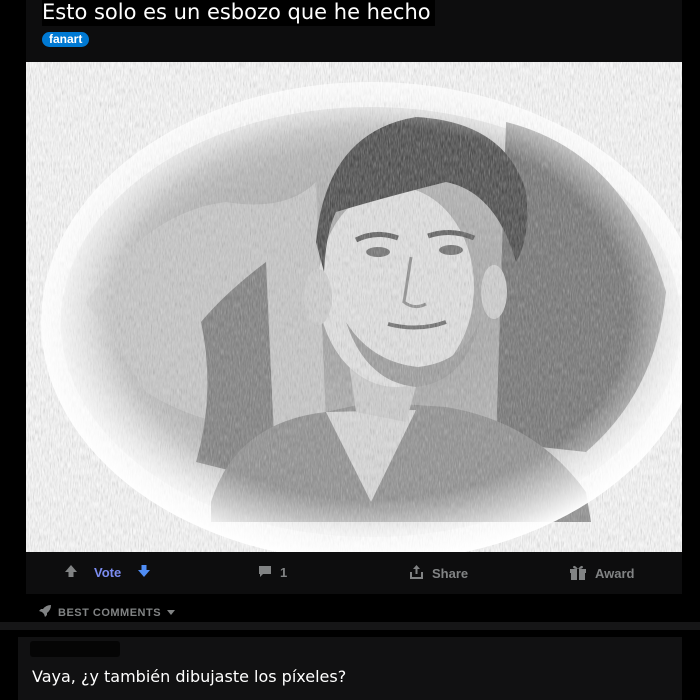 Image resolution: width=700 pixels, height=700 pixels. Describe the element at coordinates (350, 626) in the screenshot. I see `section-divider` at that location.